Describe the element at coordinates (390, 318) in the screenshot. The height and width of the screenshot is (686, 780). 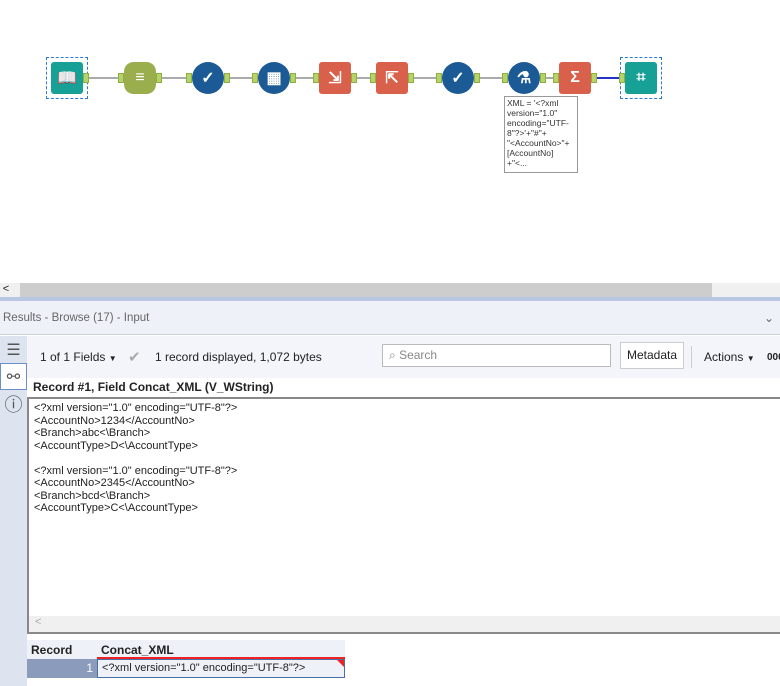
I see `results-header: Results - Browse (17) - Input ⌄` at that location.